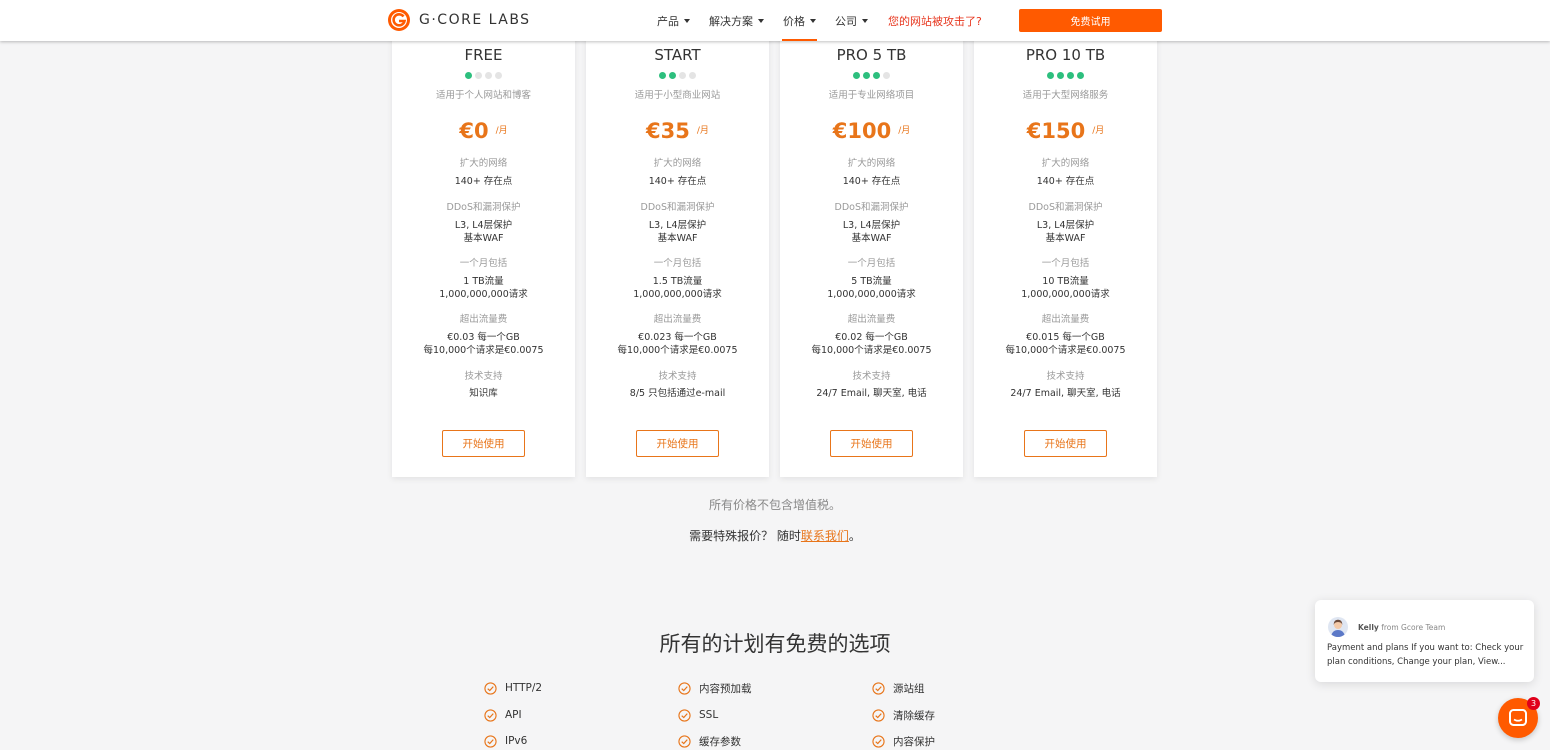  I want to click on plan-description: 适用于小型商业网站, so click(677, 95).